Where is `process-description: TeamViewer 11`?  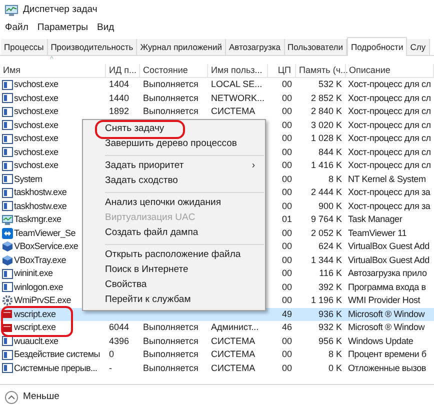 process-description: TeamViewer 11 is located at coordinates (377, 233).